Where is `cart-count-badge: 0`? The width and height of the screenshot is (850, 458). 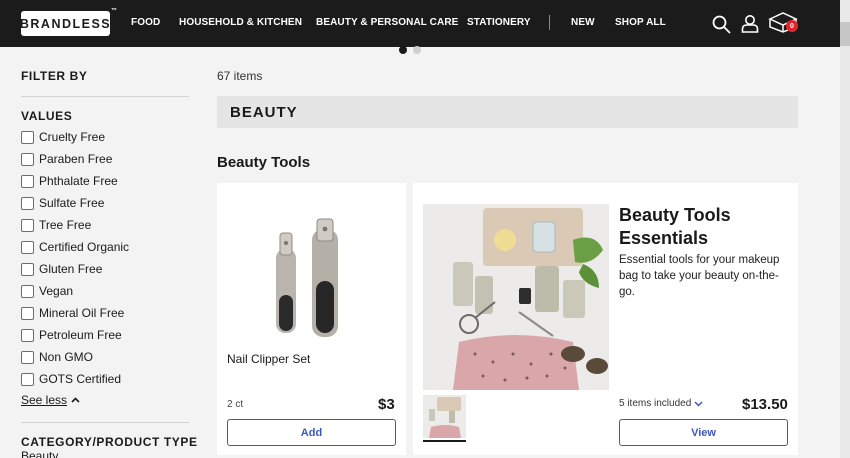 cart-count-badge: 0 is located at coordinates (792, 26).